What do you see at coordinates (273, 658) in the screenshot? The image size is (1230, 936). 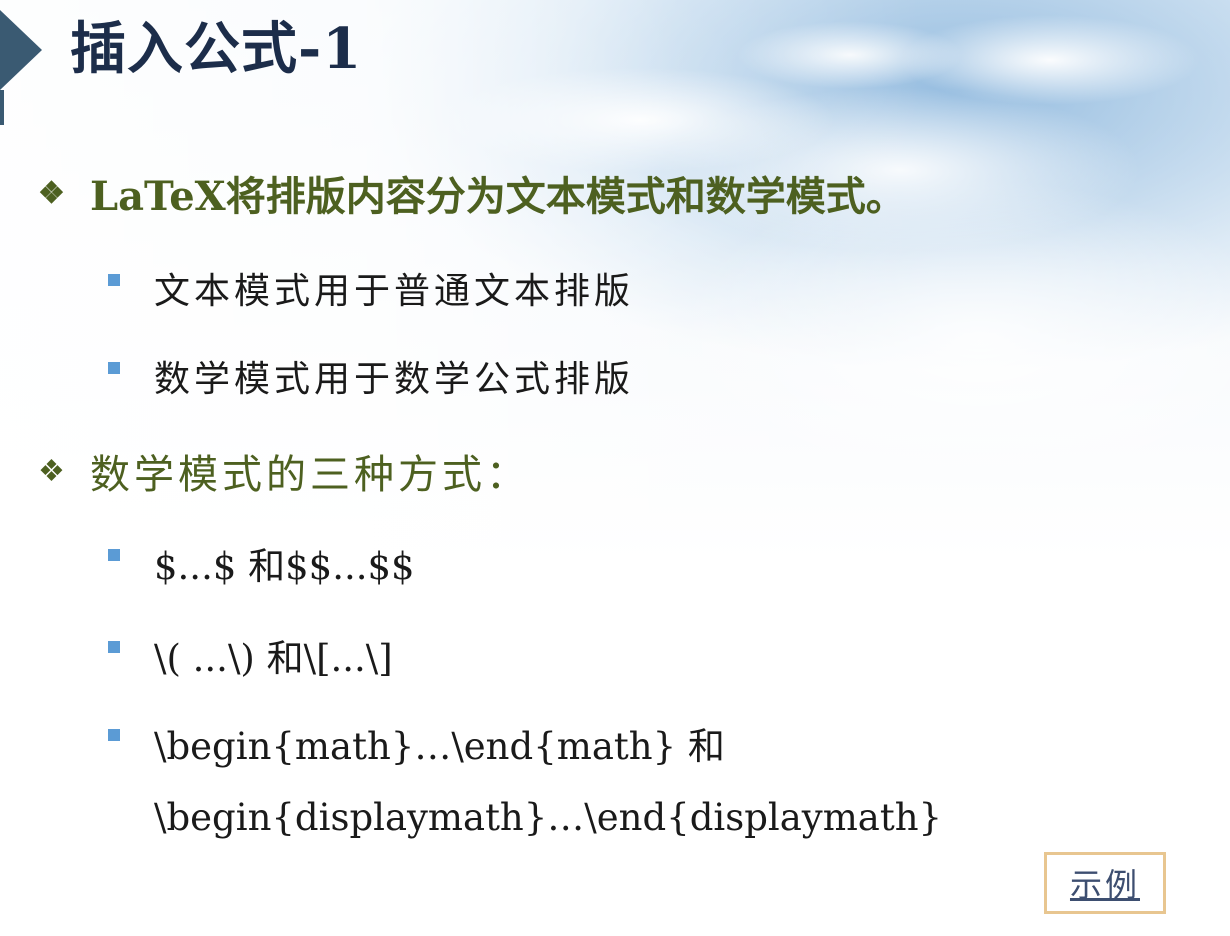 I see `bullet-text: \( ...\) 和\[...\]` at bounding box center [273, 658].